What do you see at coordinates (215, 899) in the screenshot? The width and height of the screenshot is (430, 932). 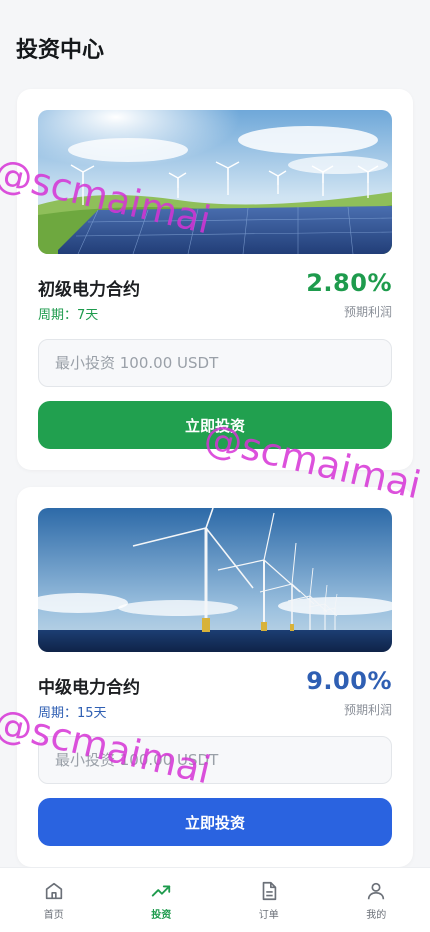 I see `bottom-tab-bar: 首页 投资 订单 我的` at bounding box center [215, 899].